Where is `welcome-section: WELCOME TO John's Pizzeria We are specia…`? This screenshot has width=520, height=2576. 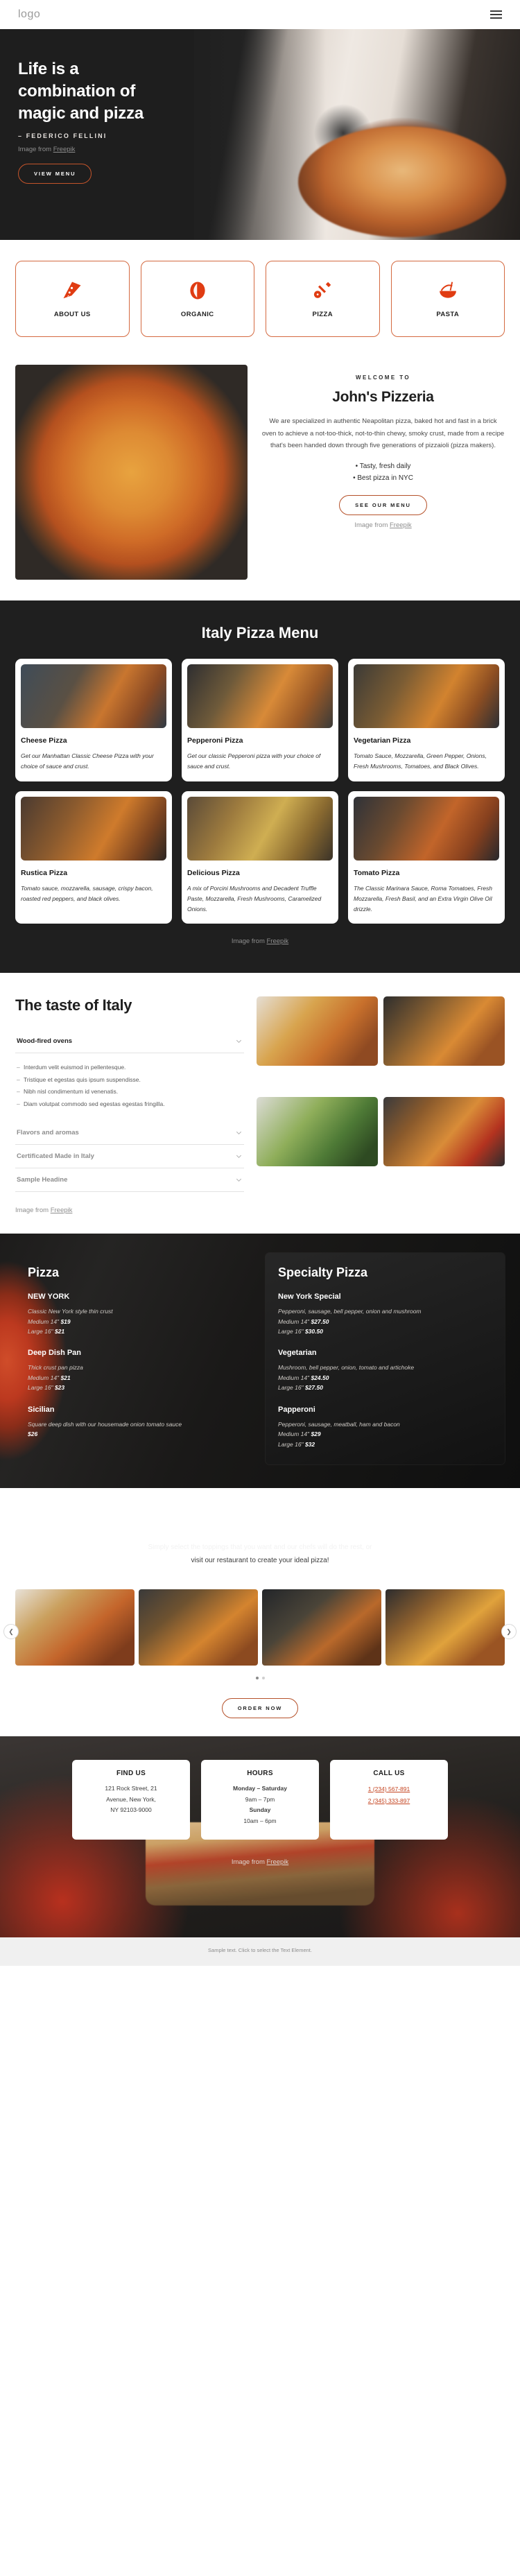
welcome-section: WELCOME TO John's Pizzeria We are specia… is located at coordinates (260, 480).